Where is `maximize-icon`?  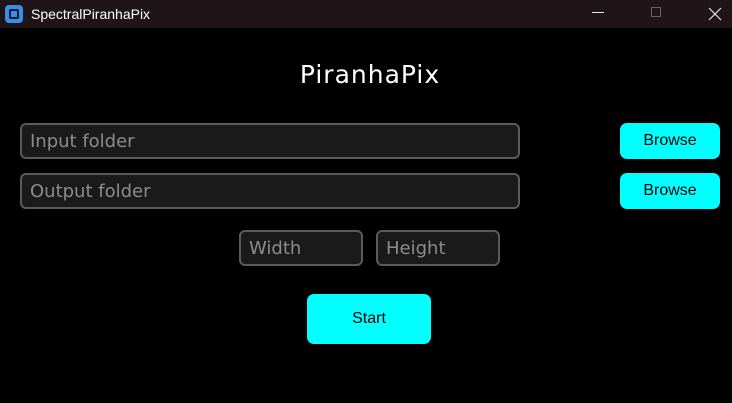 maximize-icon is located at coordinates (657, 14).